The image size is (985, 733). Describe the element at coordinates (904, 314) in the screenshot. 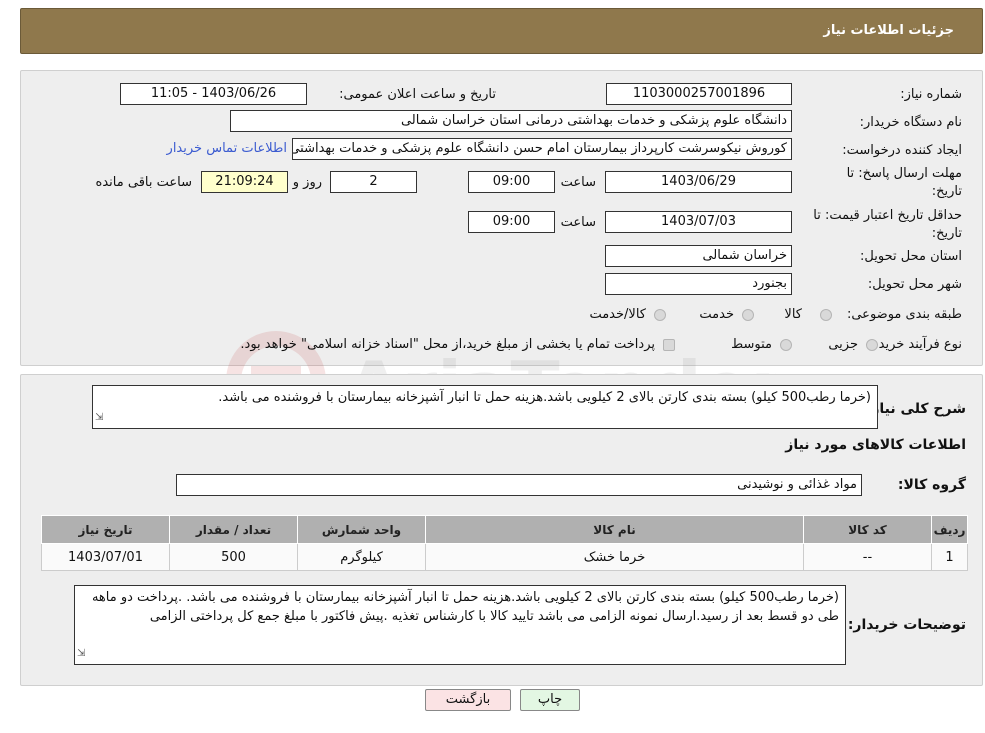

I see `category-label: طبقه بندی موضوعی:` at that location.